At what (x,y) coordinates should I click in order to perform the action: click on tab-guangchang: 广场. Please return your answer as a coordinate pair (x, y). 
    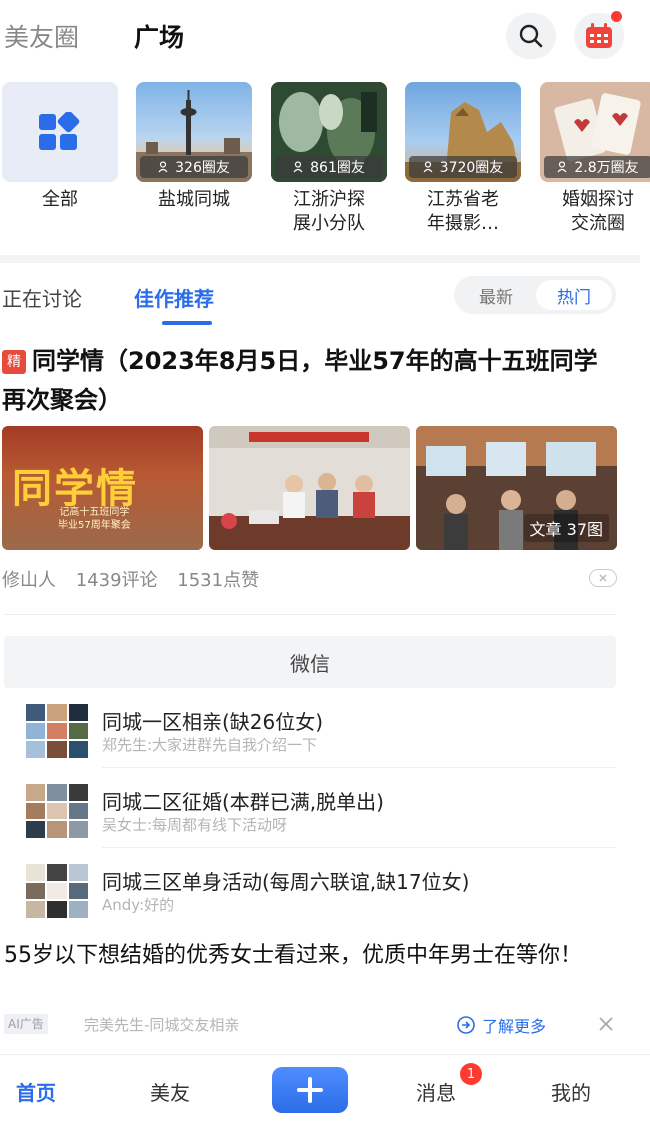
    Looking at the image, I should click on (159, 36).